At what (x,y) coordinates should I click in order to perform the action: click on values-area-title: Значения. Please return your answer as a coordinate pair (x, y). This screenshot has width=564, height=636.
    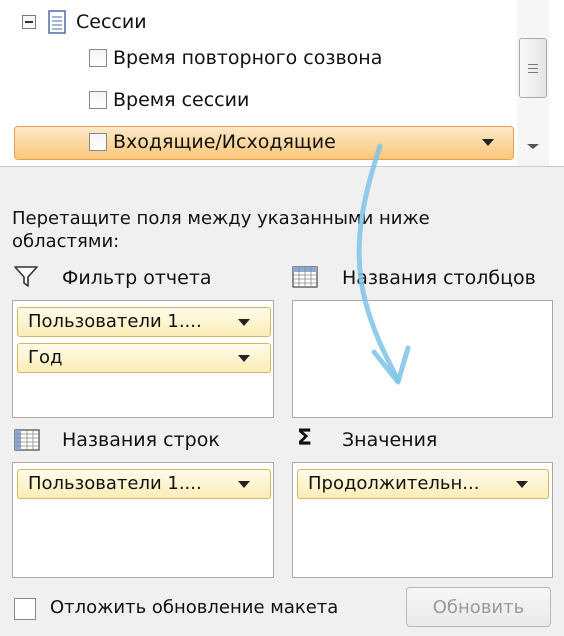
    Looking at the image, I should click on (390, 440).